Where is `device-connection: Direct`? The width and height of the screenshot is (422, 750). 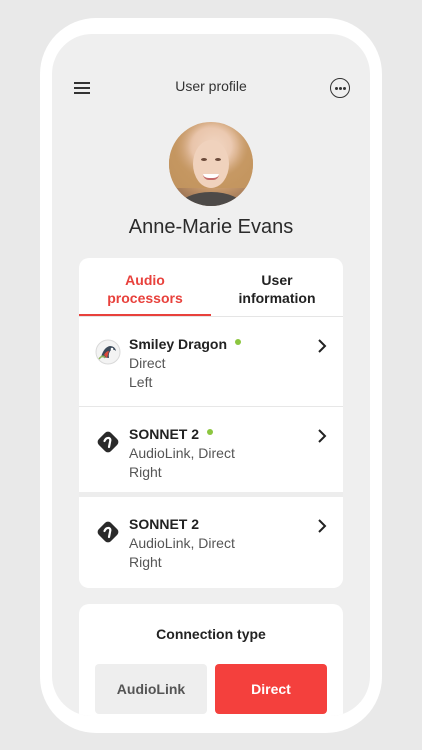 device-connection: Direct is located at coordinates (147, 363).